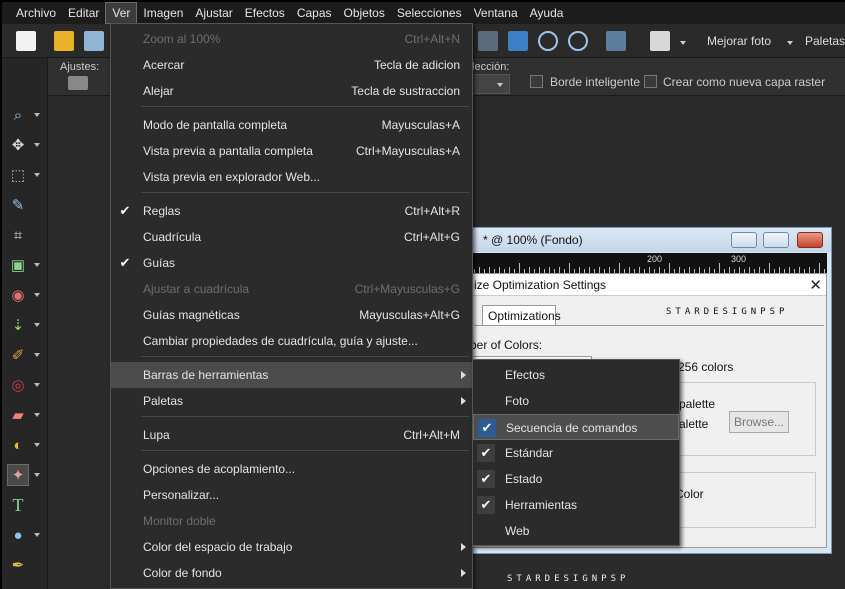  Describe the element at coordinates (548, 41) in the screenshot. I see `zoom-out-icon` at that location.